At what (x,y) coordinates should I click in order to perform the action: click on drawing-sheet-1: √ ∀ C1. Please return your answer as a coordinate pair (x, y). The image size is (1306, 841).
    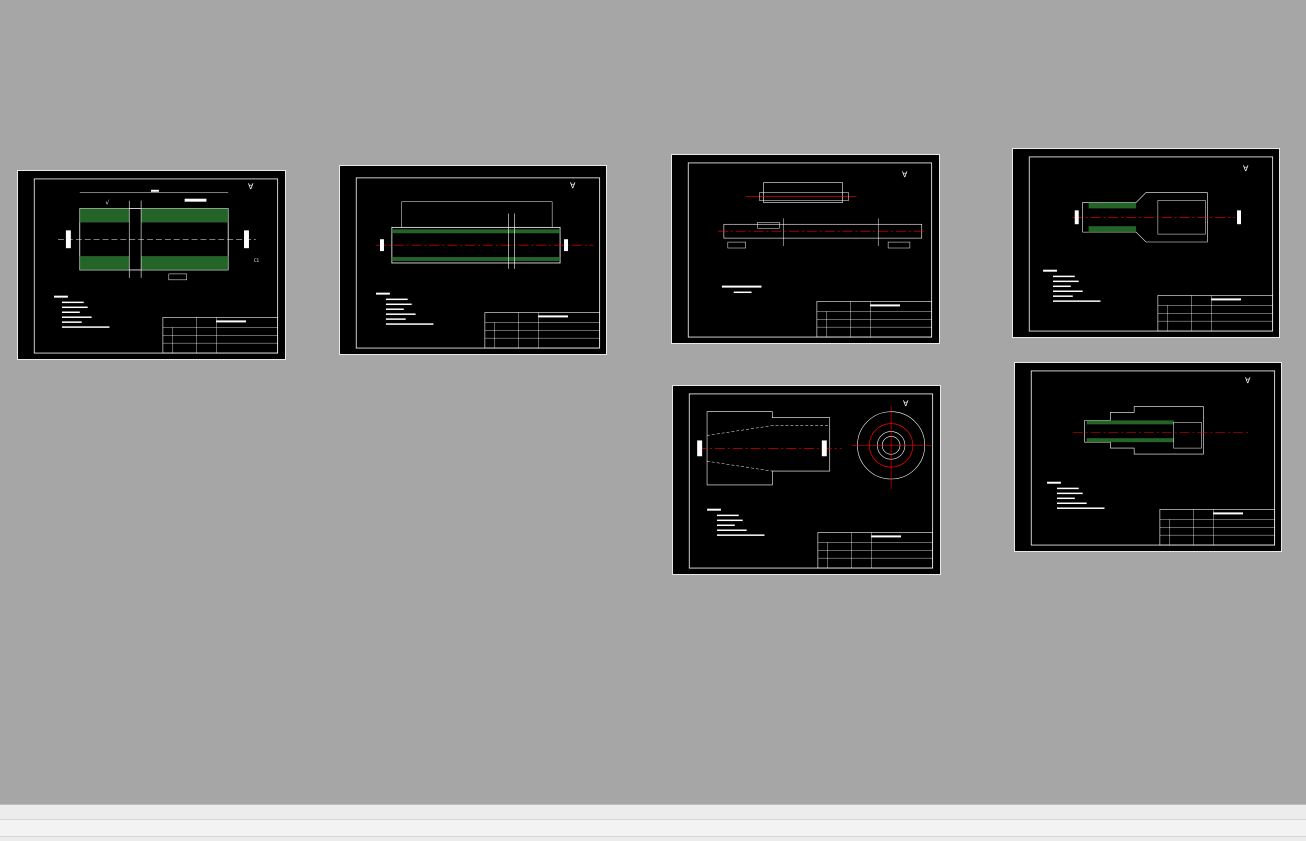
    Looking at the image, I should click on (151, 265).